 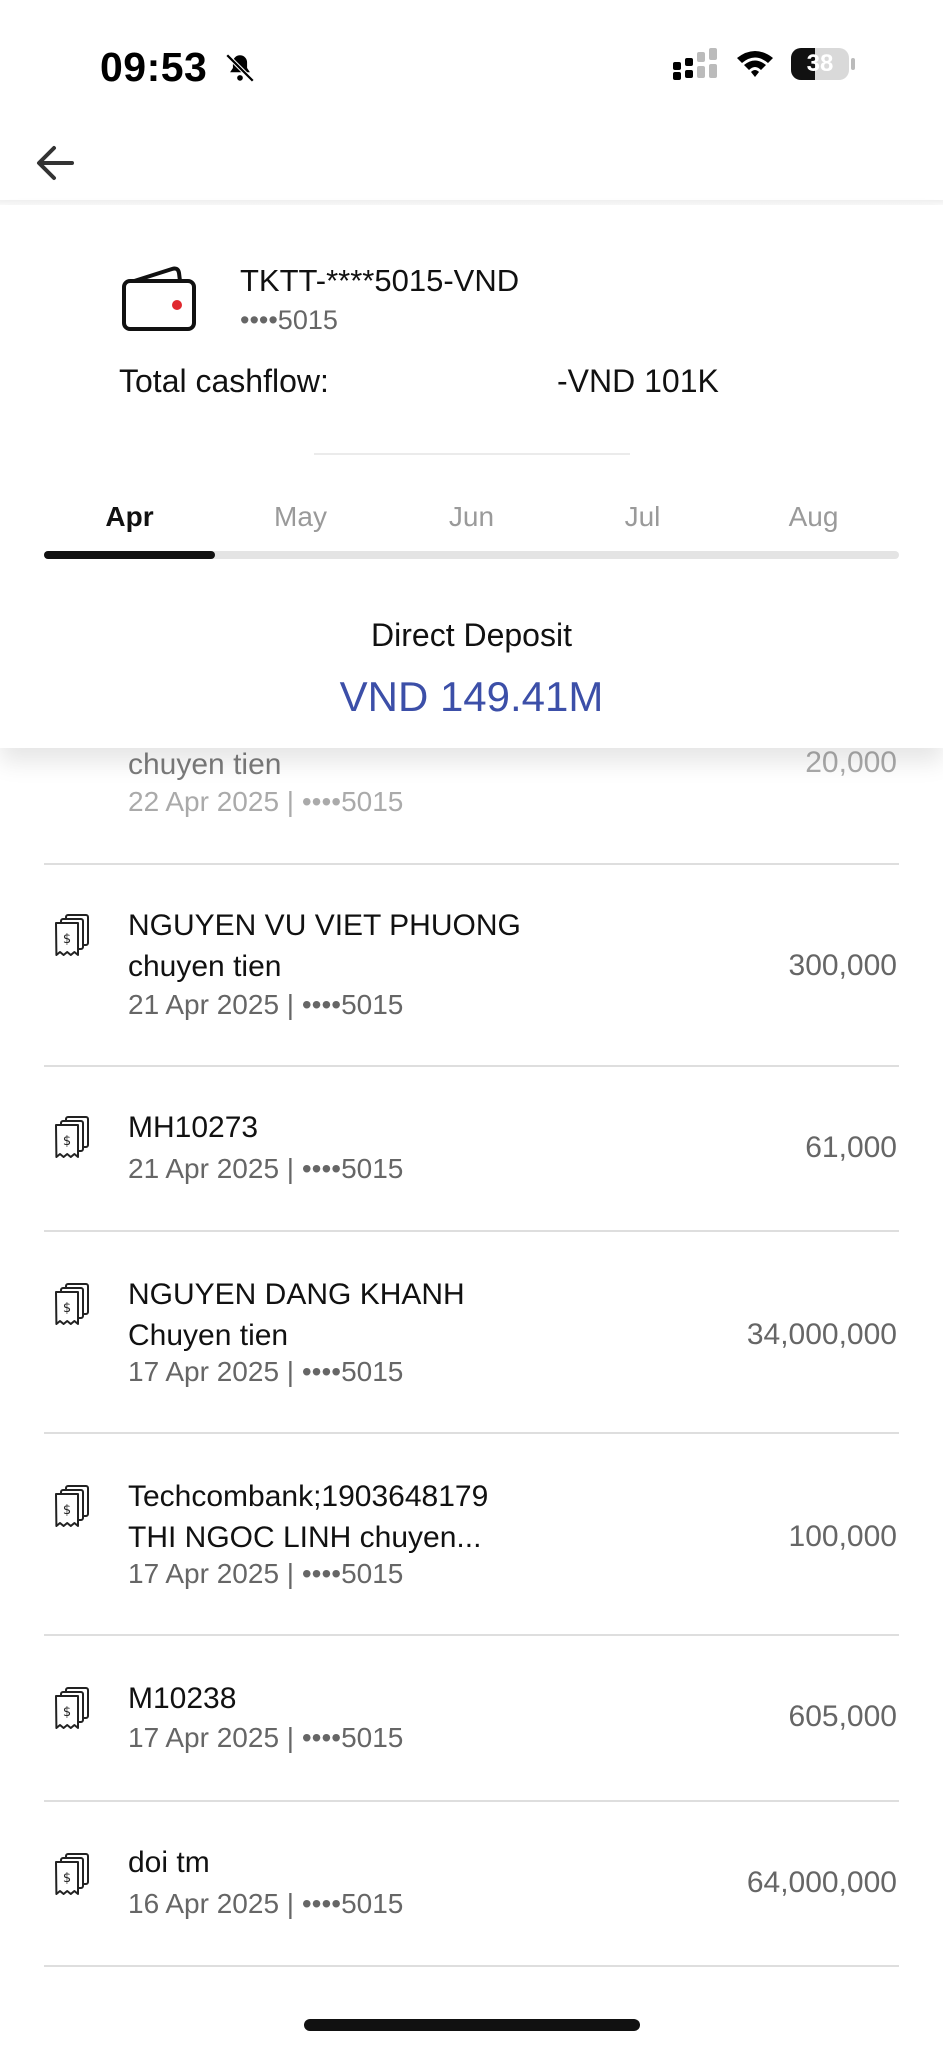 I want to click on tab-jul: Jul, so click(x=642, y=517).